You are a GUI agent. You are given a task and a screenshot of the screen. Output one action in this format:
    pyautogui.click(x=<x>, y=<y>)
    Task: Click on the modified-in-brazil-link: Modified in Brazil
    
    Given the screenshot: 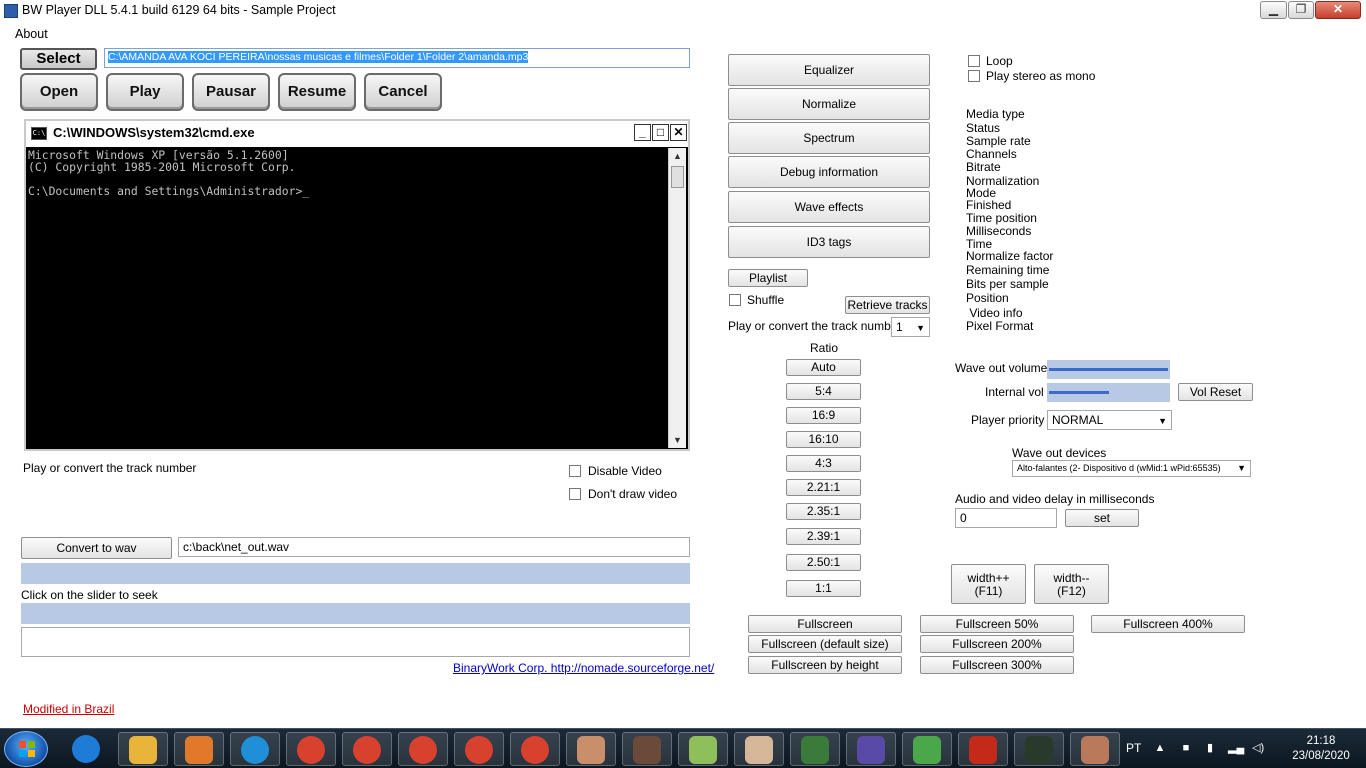 What is the action you would take?
    pyautogui.click(x=68, y=709)
    